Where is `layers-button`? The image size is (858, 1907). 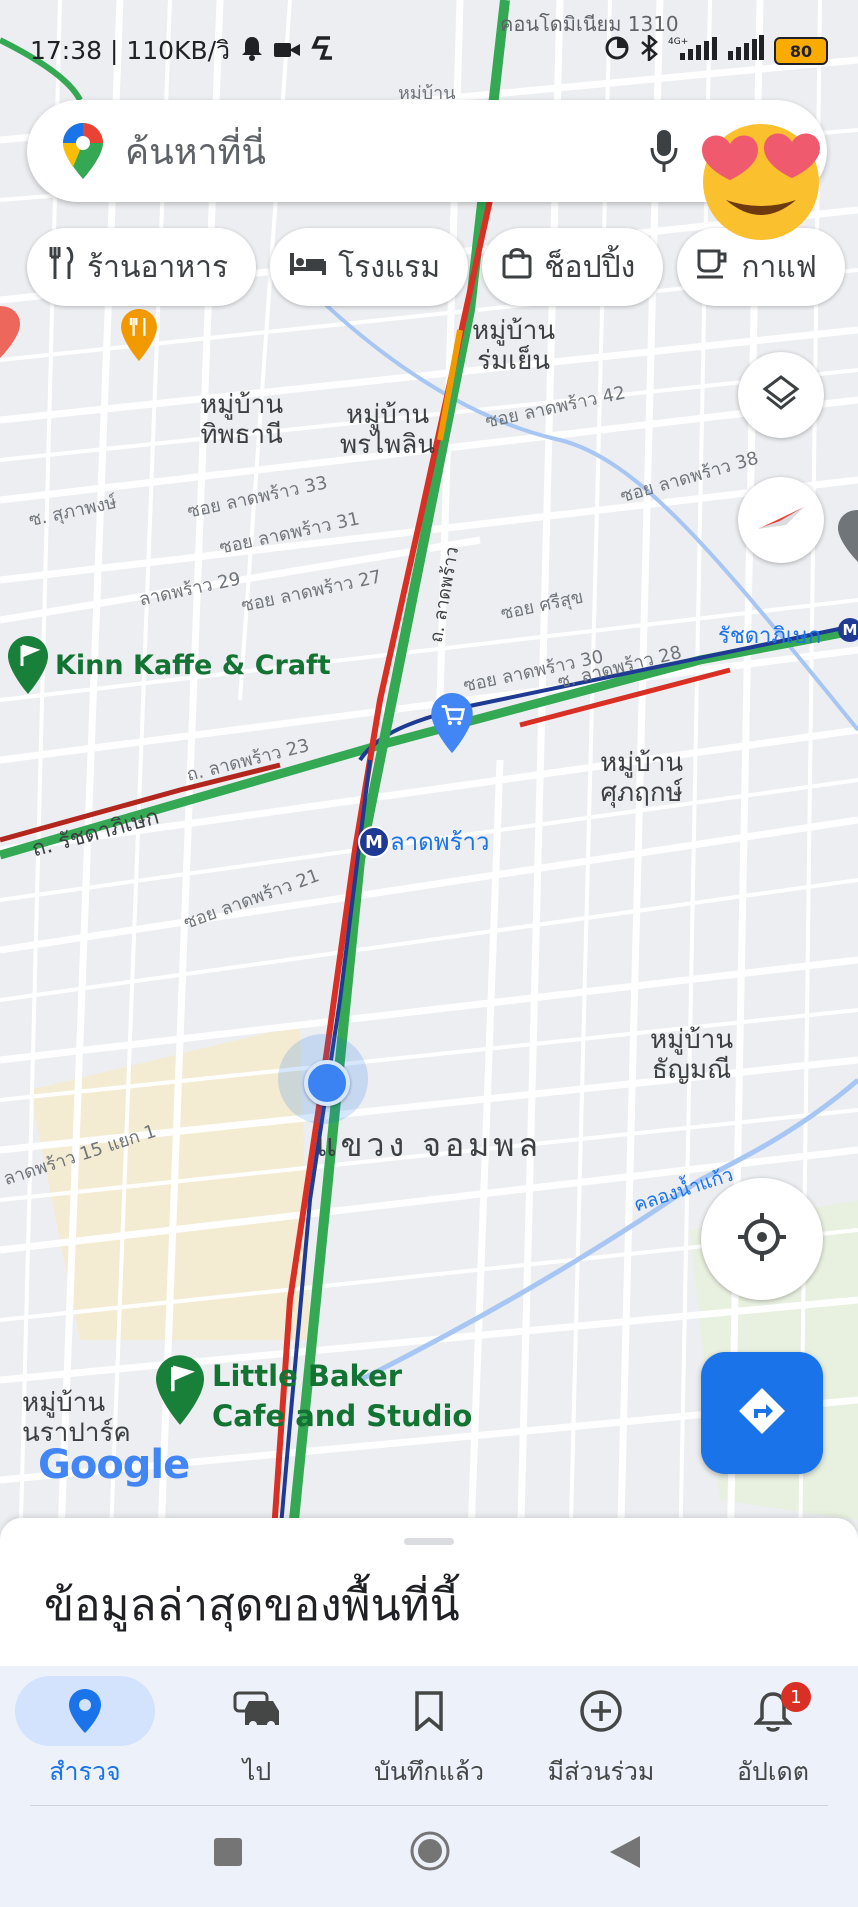
layers-button is located at coordinates (781, 395).